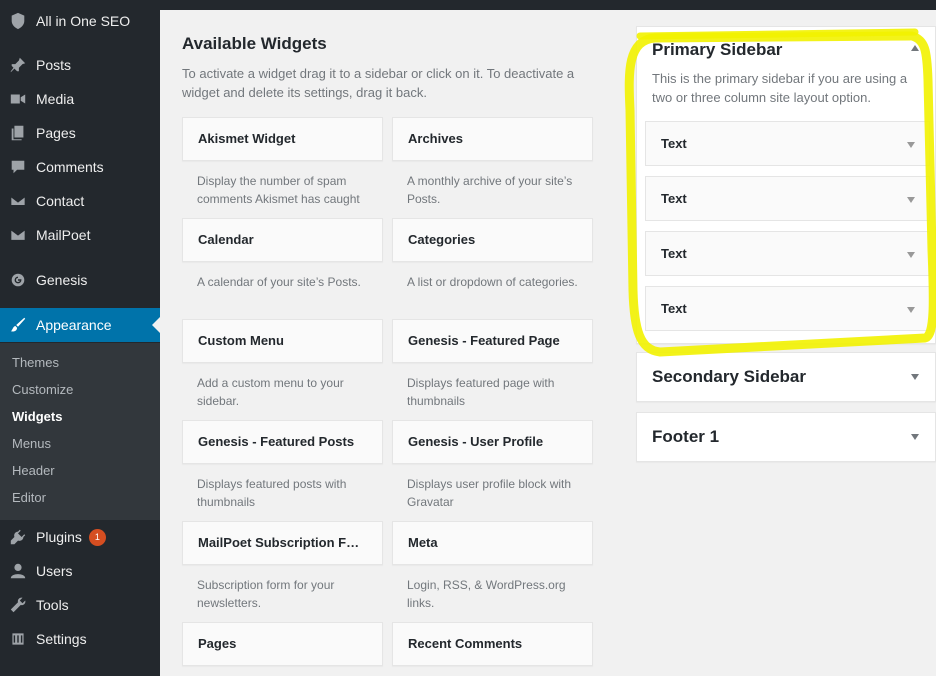 This screenshot has width=936, height=676. What do you see at coordinates (279, 282) in the screenshot?
I see `widget-description: A calendar of your site’s Posts.` at bounding box center [279, 282].